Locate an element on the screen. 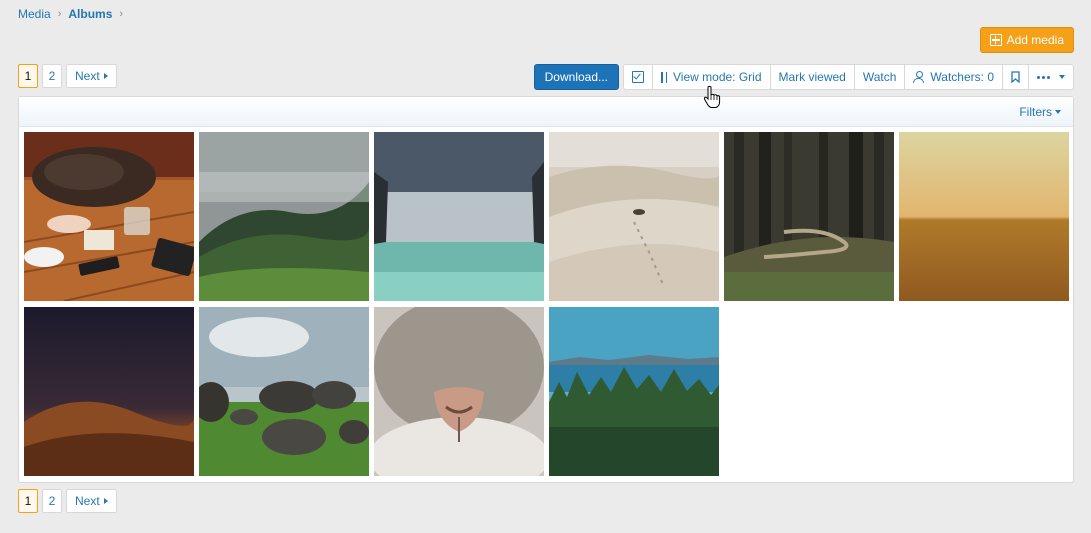  hand-cursor-icon is located at coordinates (712, 96).